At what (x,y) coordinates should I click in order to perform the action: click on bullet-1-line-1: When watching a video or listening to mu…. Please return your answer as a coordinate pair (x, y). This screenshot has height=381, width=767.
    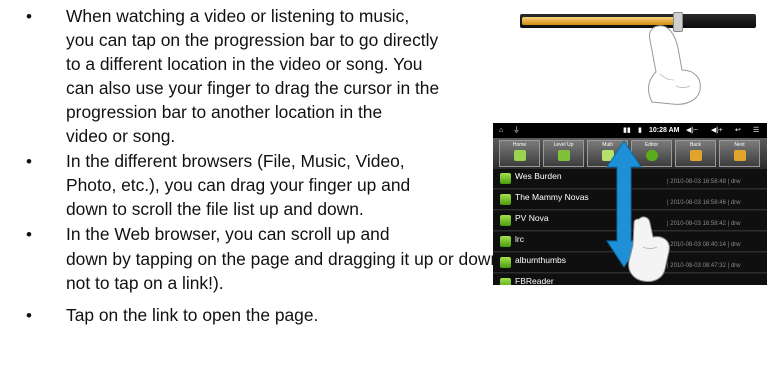
    Looking at the image, I should click on (238, 16).